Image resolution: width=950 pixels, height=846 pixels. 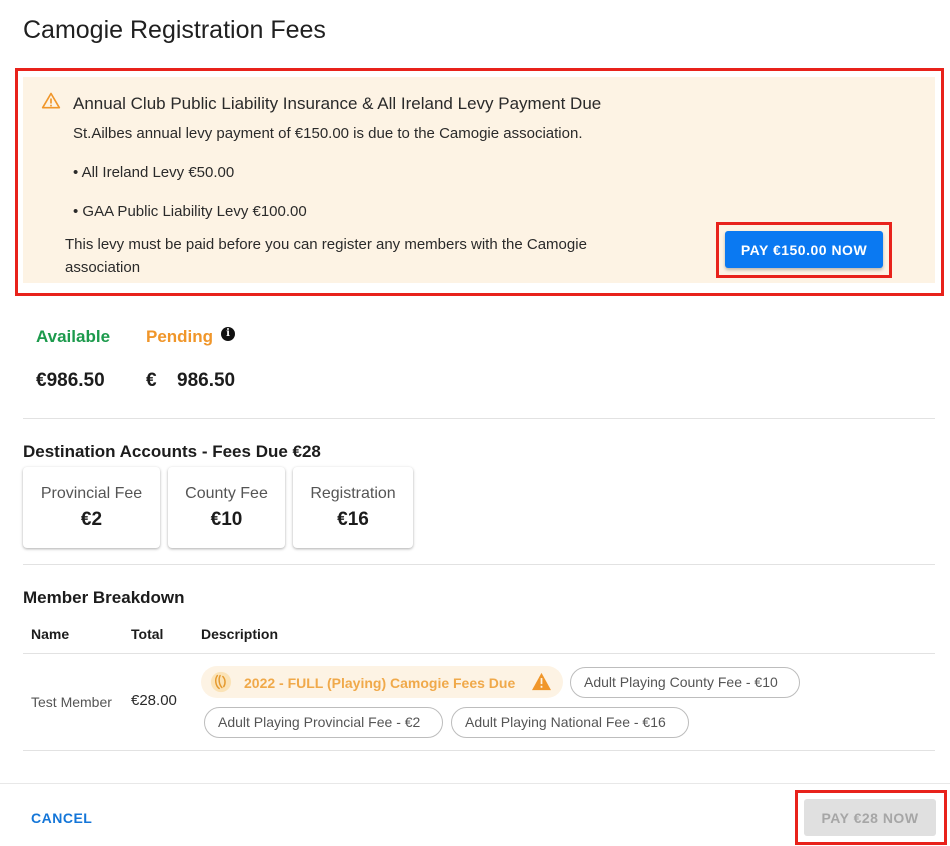 I want to click on pending-currency: €, so click(x=151, y=380).